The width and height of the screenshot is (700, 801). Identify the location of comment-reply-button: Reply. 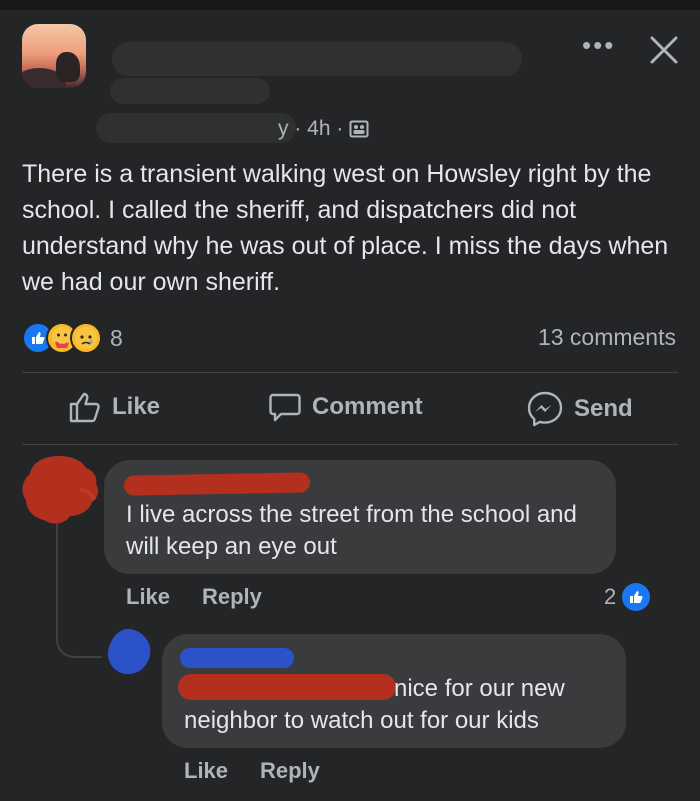
(232, 597).